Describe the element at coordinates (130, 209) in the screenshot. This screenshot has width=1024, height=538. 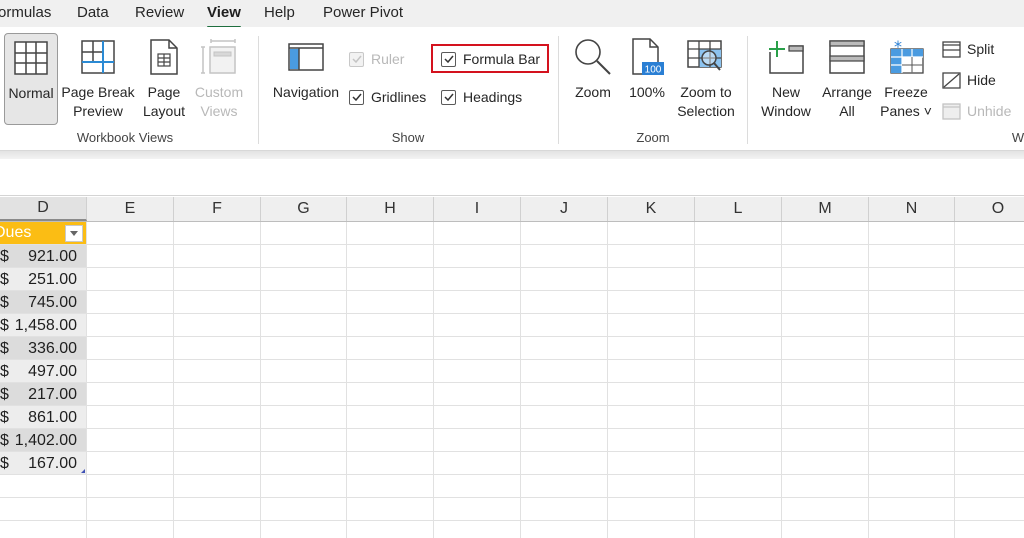
I see `column-header-e: E` at that location.